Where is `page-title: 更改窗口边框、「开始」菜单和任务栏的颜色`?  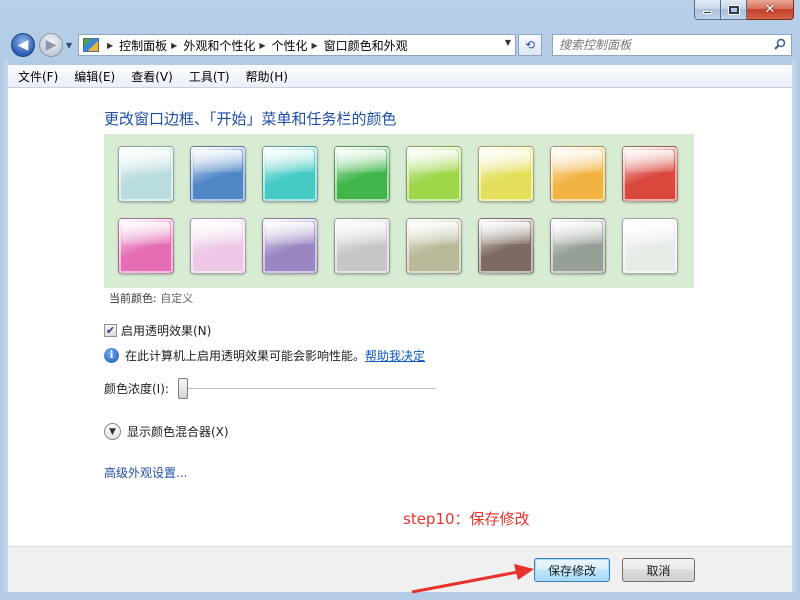 page-title: 更改窗口边框、「开始」菜单和任务栏的颜色 is located at coordinates (250, 119).